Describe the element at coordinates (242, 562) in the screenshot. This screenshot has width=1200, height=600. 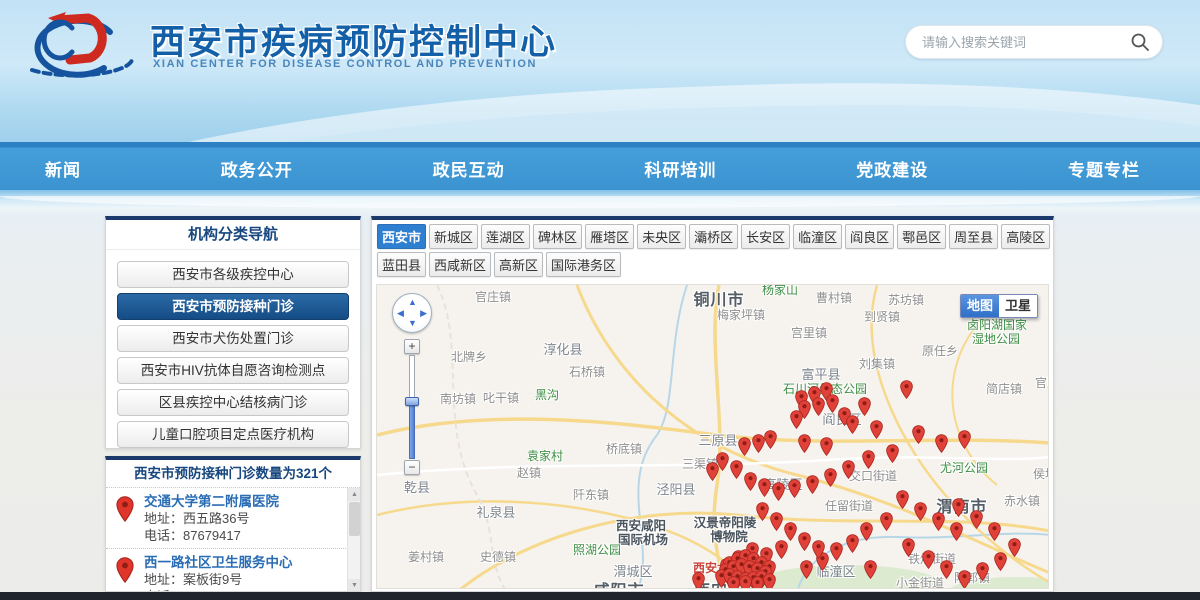
I see `clinic-name-link: 西一路社区卫生服务中心` at that location.